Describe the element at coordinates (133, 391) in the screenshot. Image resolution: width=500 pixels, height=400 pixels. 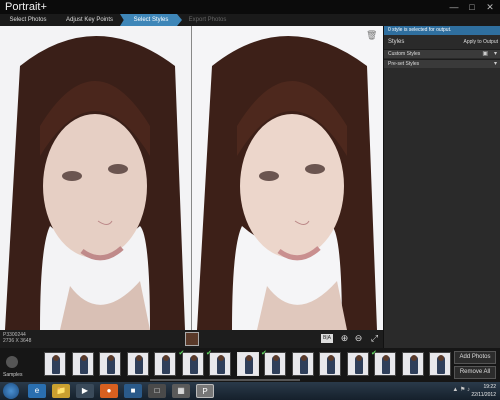
I see `taskbar-app1-icon: ■` at that location.